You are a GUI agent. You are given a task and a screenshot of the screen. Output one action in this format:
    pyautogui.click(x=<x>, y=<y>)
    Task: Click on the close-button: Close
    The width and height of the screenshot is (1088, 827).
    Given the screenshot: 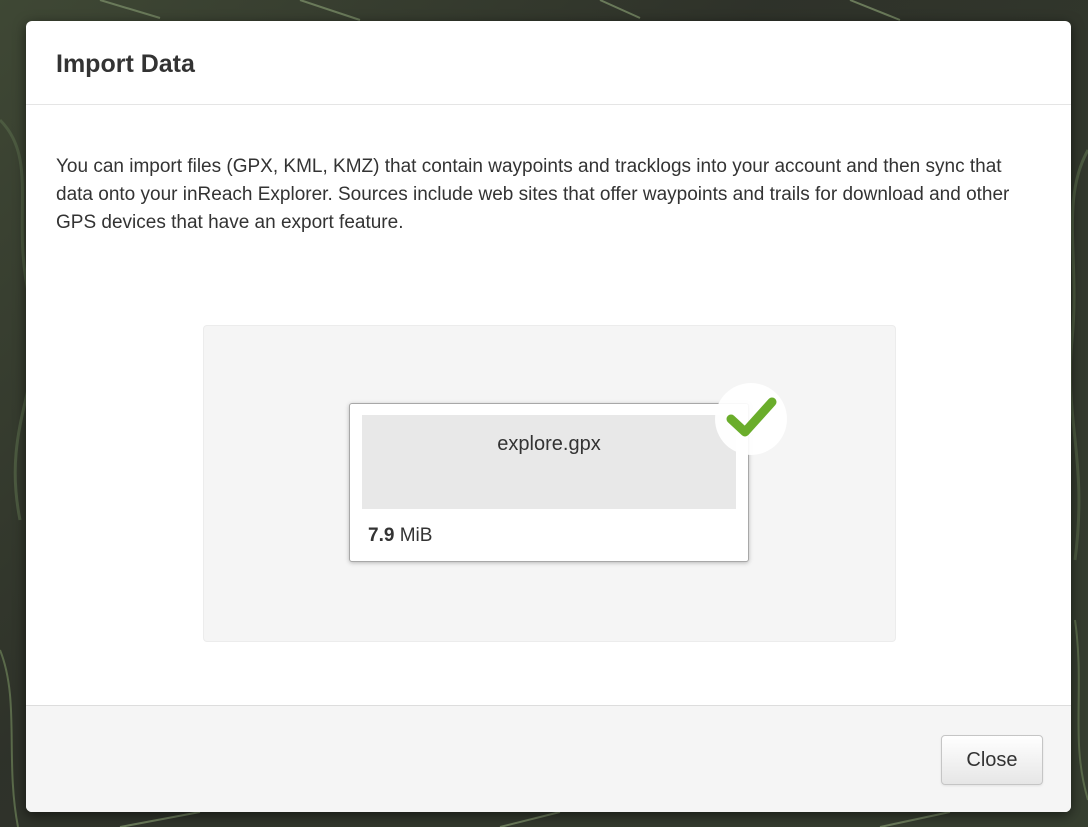 What is the action you would take?
    pyautogui.click(x=992, y=760)
    